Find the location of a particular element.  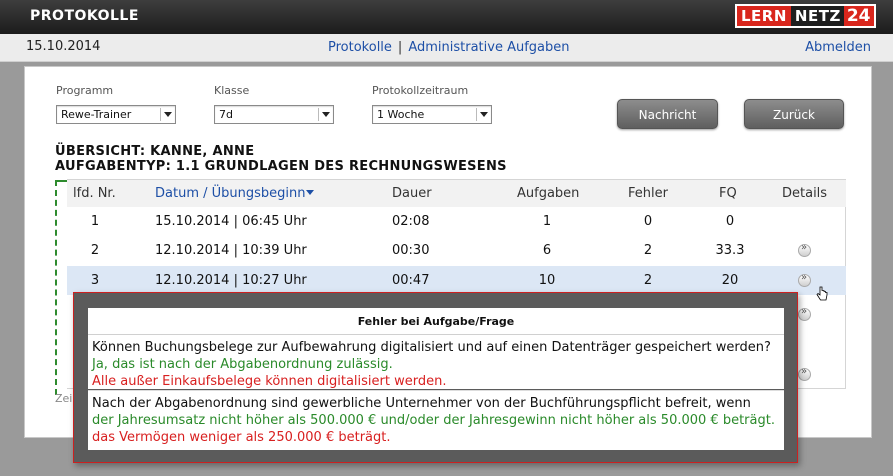

col-header-fq: FQ is located at coordinates (728, 193).